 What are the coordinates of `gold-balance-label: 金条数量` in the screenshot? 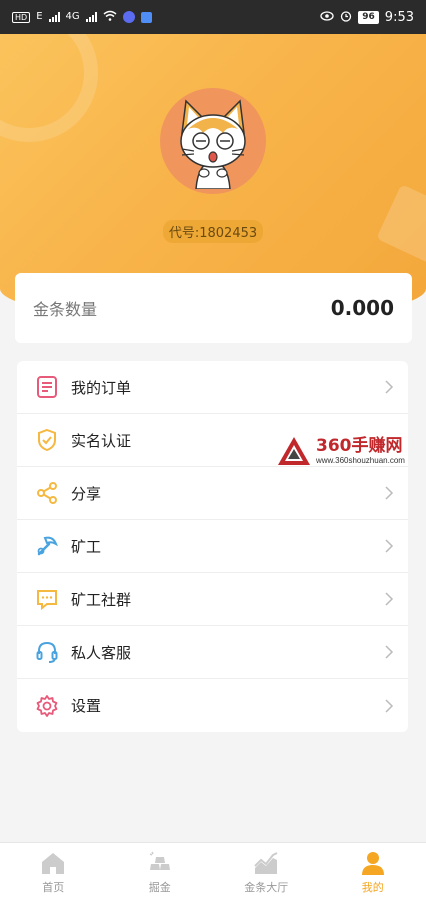 It's located at (65, 309).